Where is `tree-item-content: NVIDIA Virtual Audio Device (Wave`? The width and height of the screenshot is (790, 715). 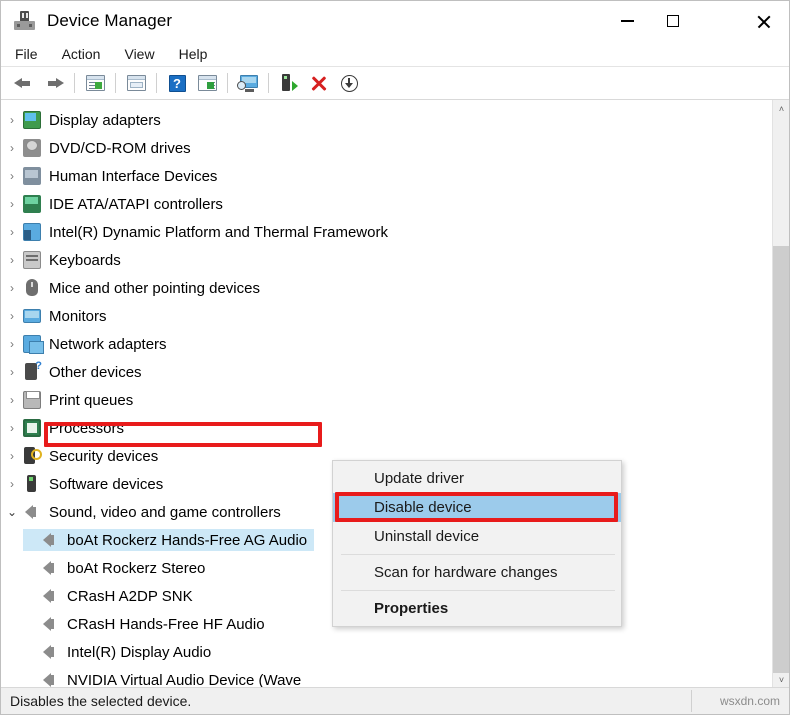 tree-item-content: NVIDIA Virtual Audio Device (Wave is located at coordinates (165, 678).